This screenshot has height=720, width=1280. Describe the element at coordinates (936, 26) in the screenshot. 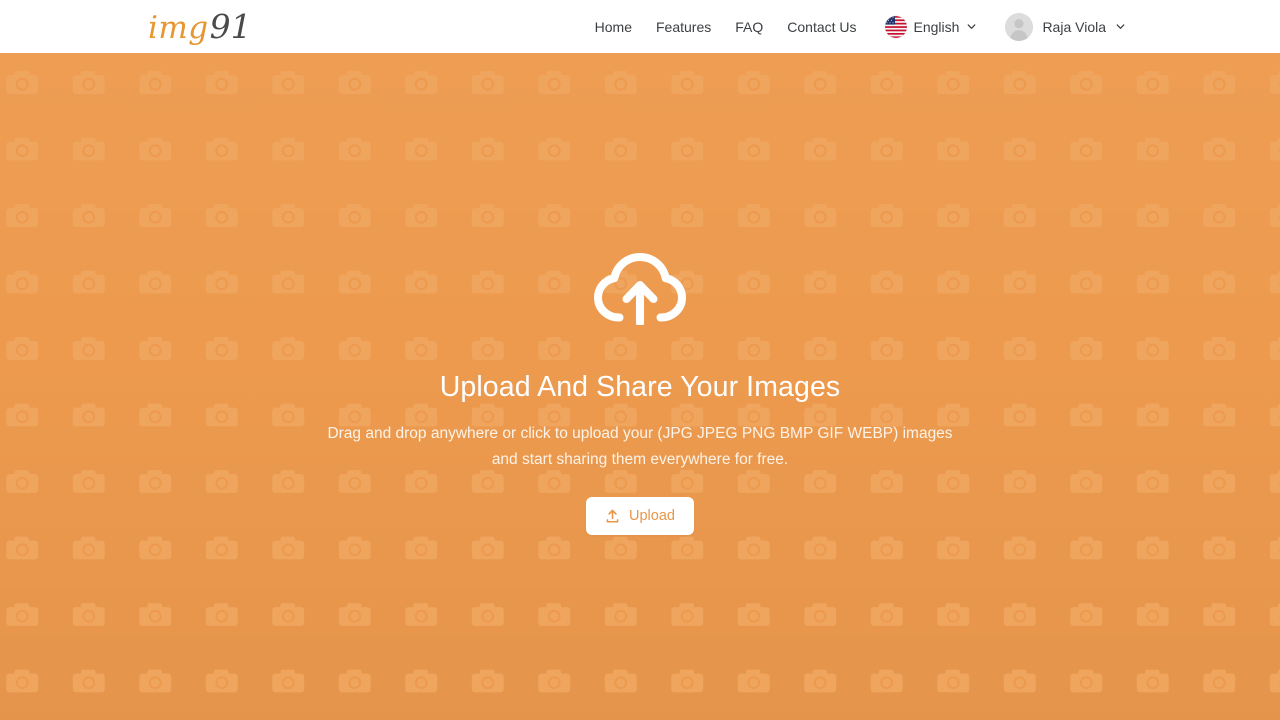

I see `language-label: English` at that location.